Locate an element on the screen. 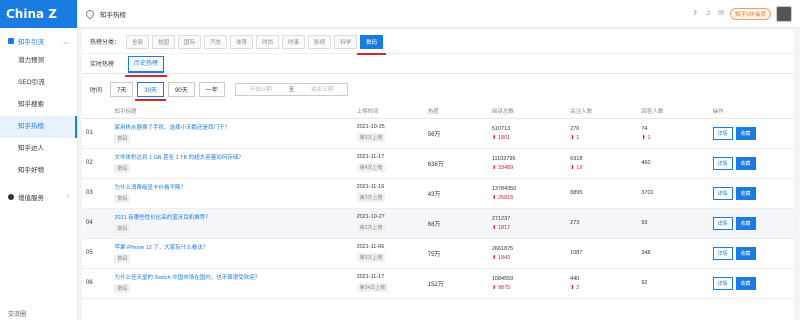 Image resolution: width=800 pixels, height=320 pixels. row-index: 05 is located at coordinates (96, 253).